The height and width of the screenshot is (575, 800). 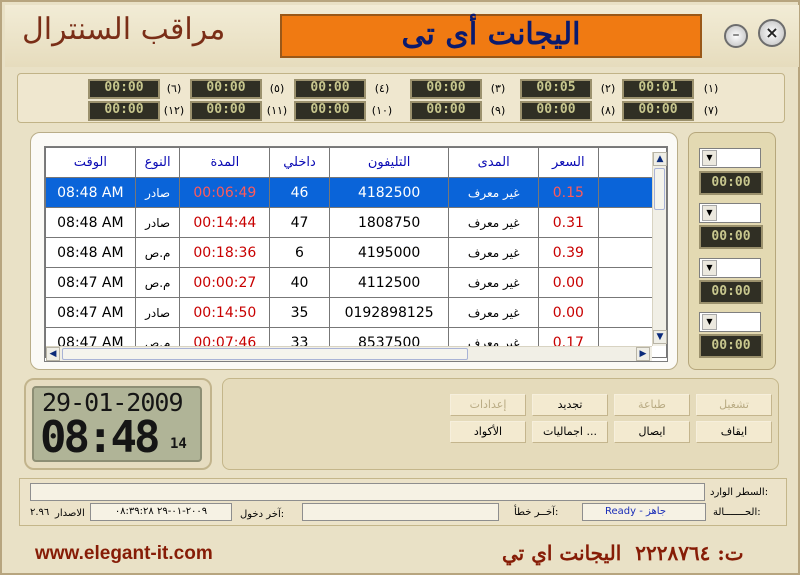 What do you see at coordinates (446, 111) in the screenshot?
I see `line-9-timer: 00:00` at bounding box center [446, 111].